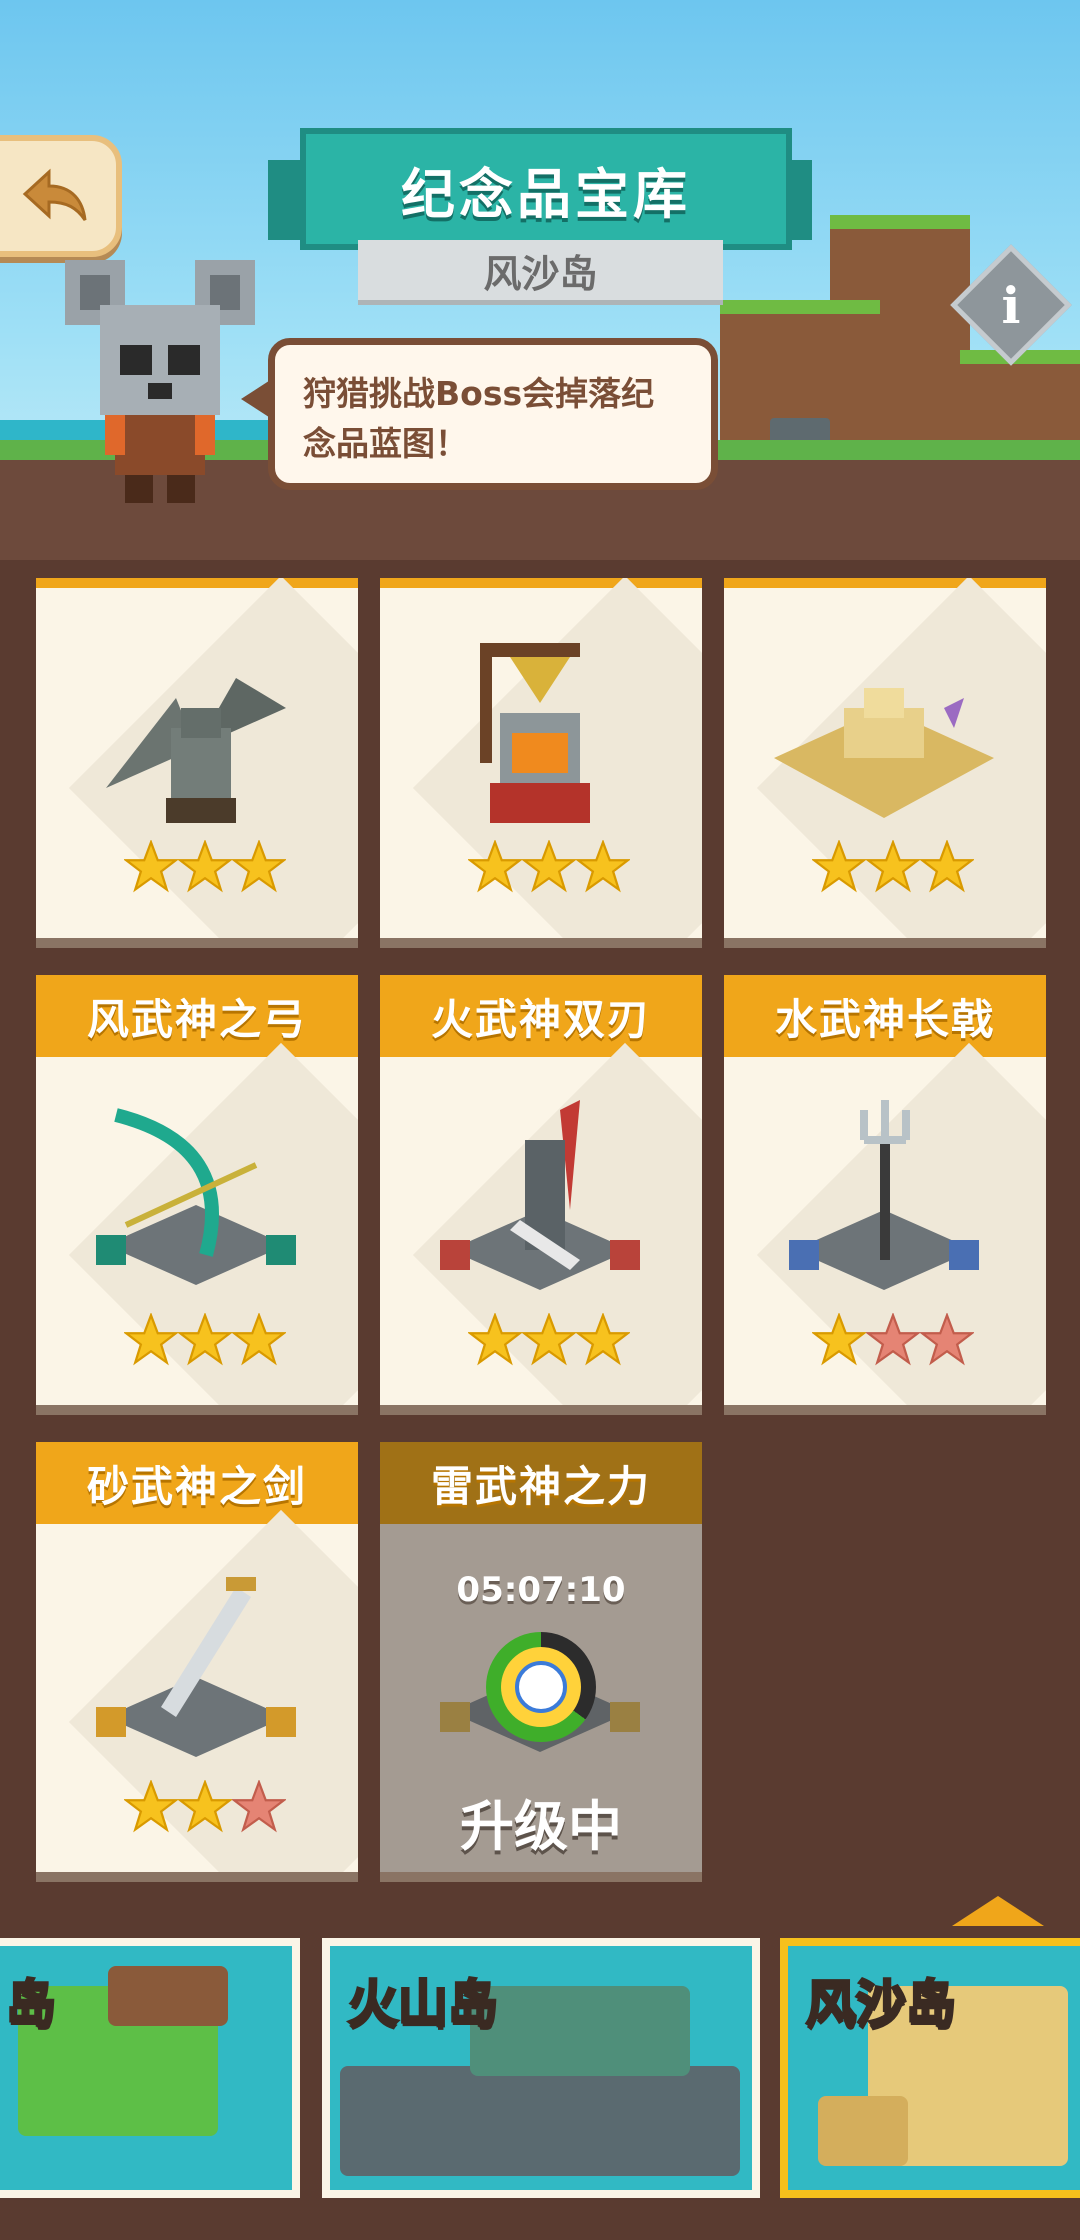  What do you see at coordinates (541, 1826) in the screenshot?
I see `upgrading-label: 升级中` at bounding box center [541, 1826].